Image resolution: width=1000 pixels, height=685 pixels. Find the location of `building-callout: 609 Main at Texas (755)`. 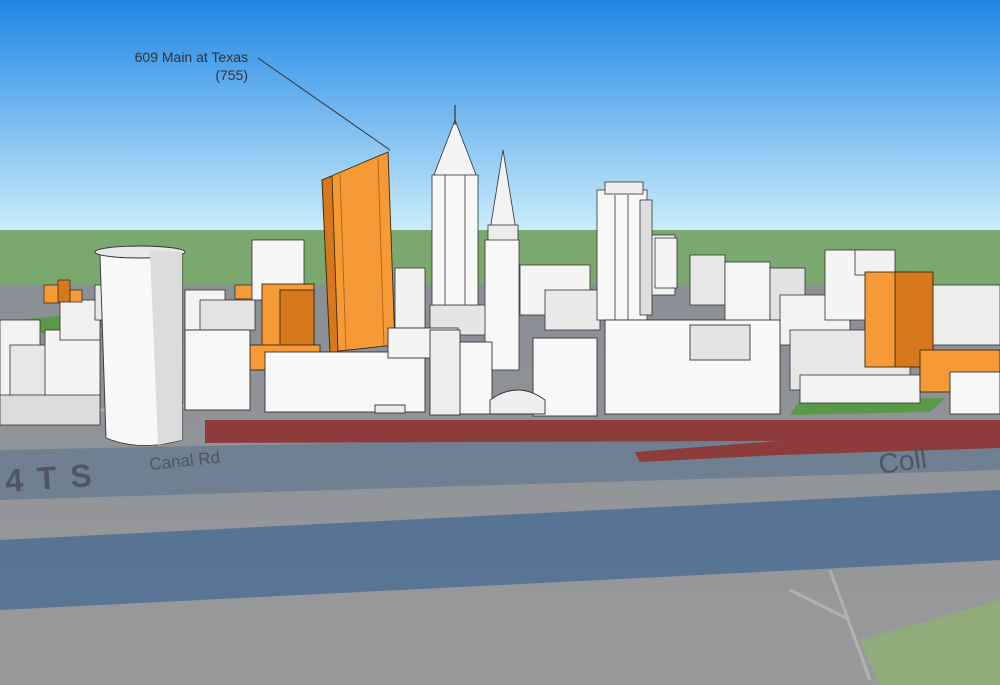

building-callout: 609 Main at Texas (755) is located at coordinates (164, 66).